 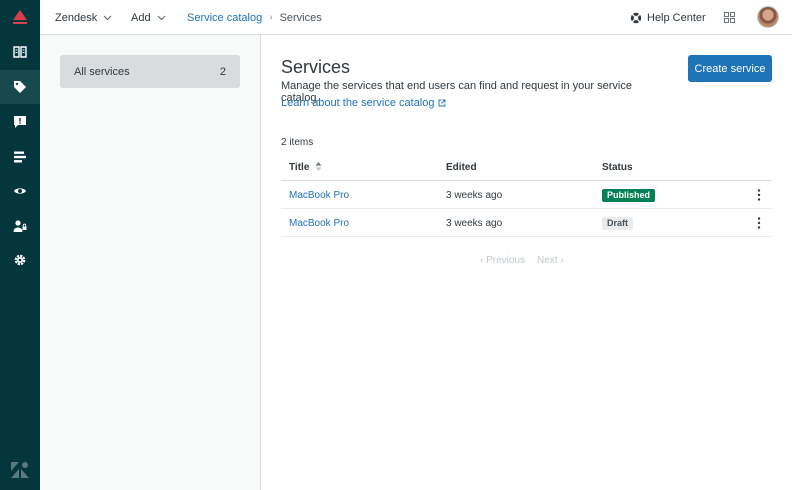 I want to click on previous-label: Previous, so click(x=506, y=260).